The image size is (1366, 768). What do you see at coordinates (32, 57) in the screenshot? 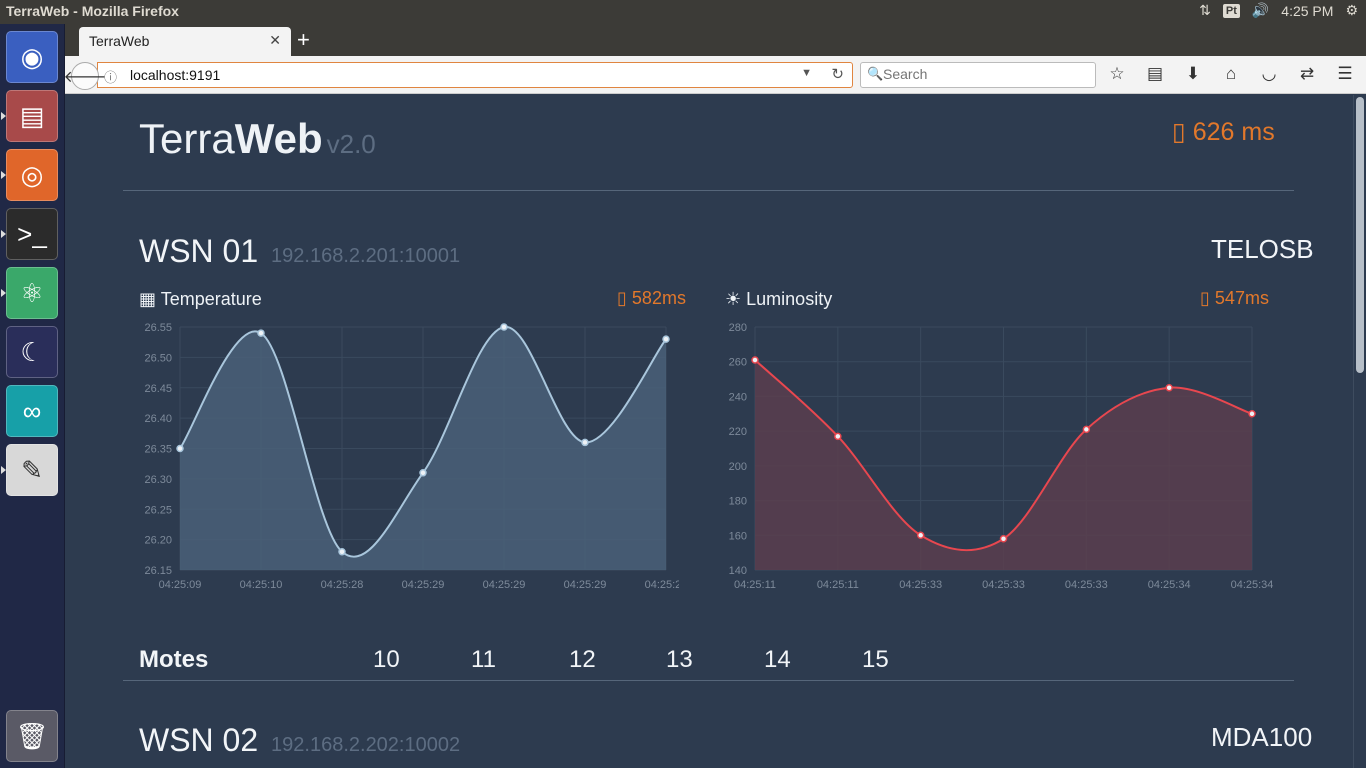
I see `ubuntu-dash-icon: ◉` at bounding box center [32, 57].